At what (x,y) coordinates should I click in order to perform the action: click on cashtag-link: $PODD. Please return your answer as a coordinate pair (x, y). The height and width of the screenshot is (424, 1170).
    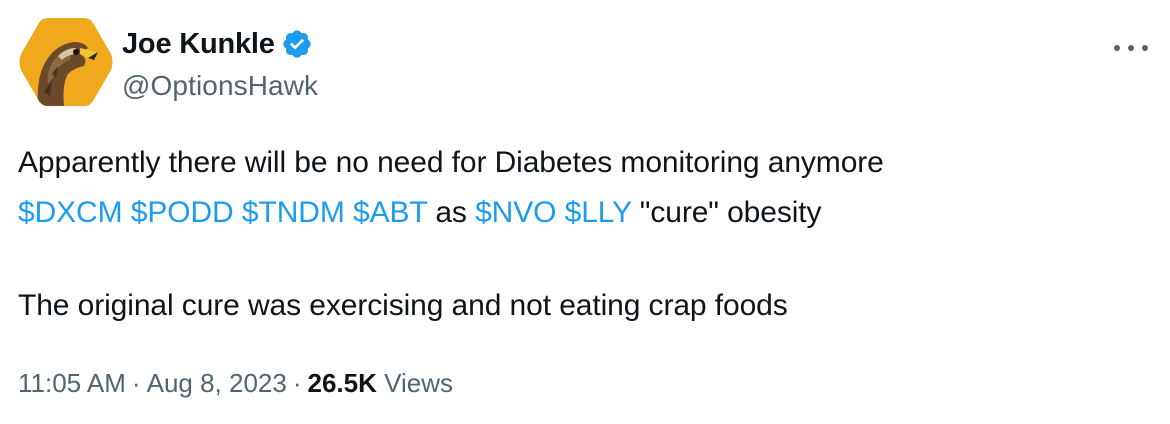
    Looking at the image, I should click on (182, 212).